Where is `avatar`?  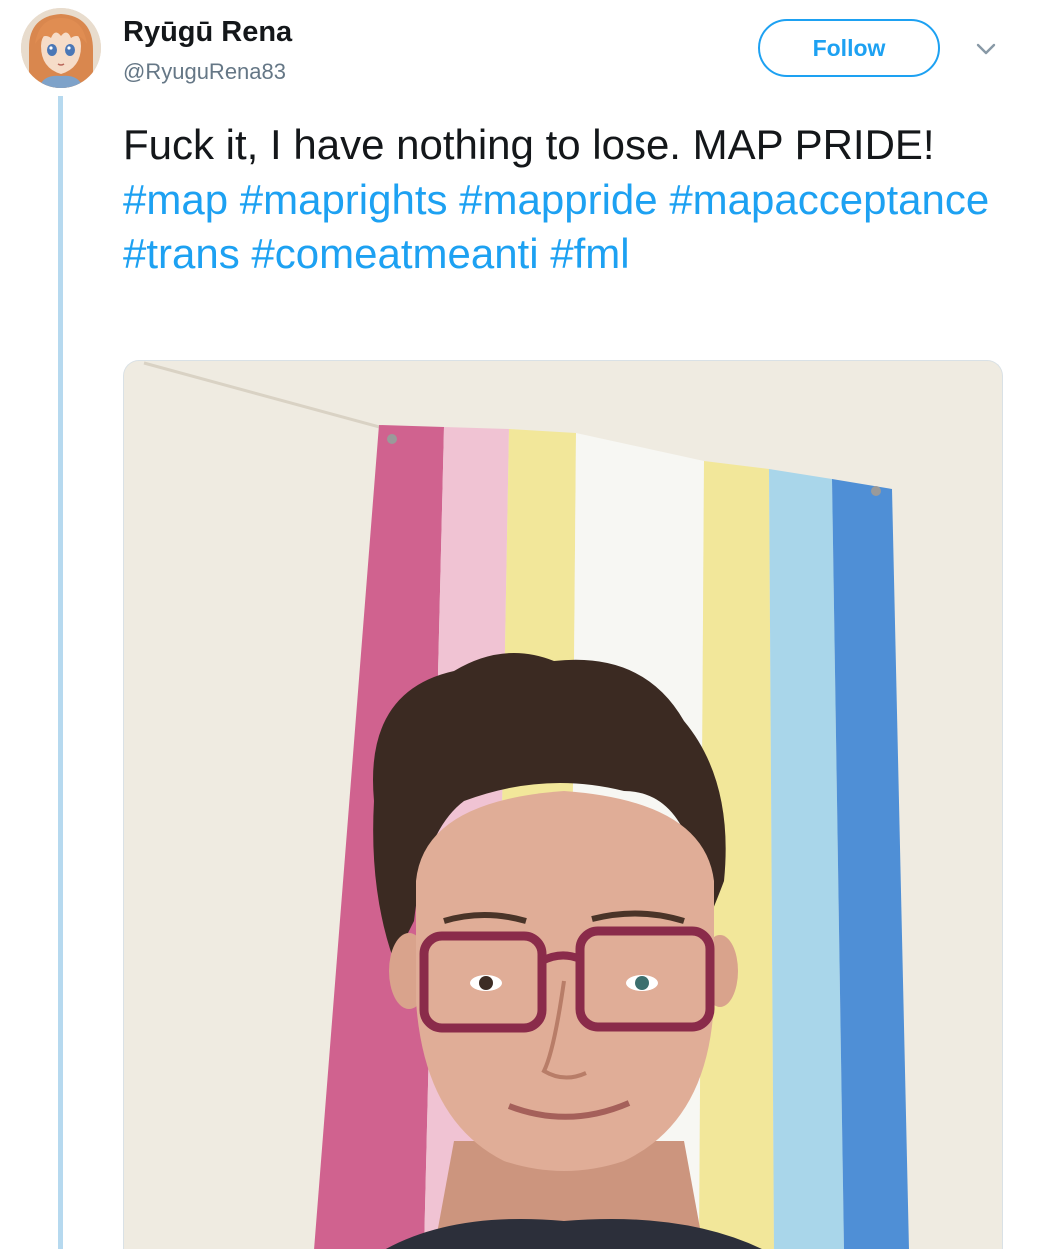 avatar is located at coordinates (61, 48).